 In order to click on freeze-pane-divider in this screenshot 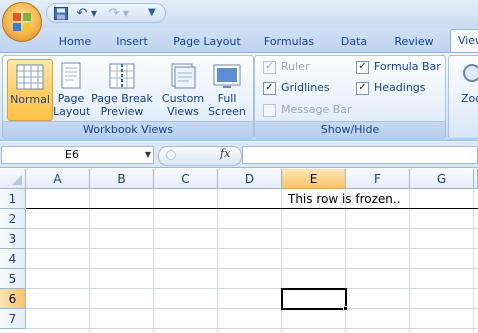, I will do `click(252, 208)`.